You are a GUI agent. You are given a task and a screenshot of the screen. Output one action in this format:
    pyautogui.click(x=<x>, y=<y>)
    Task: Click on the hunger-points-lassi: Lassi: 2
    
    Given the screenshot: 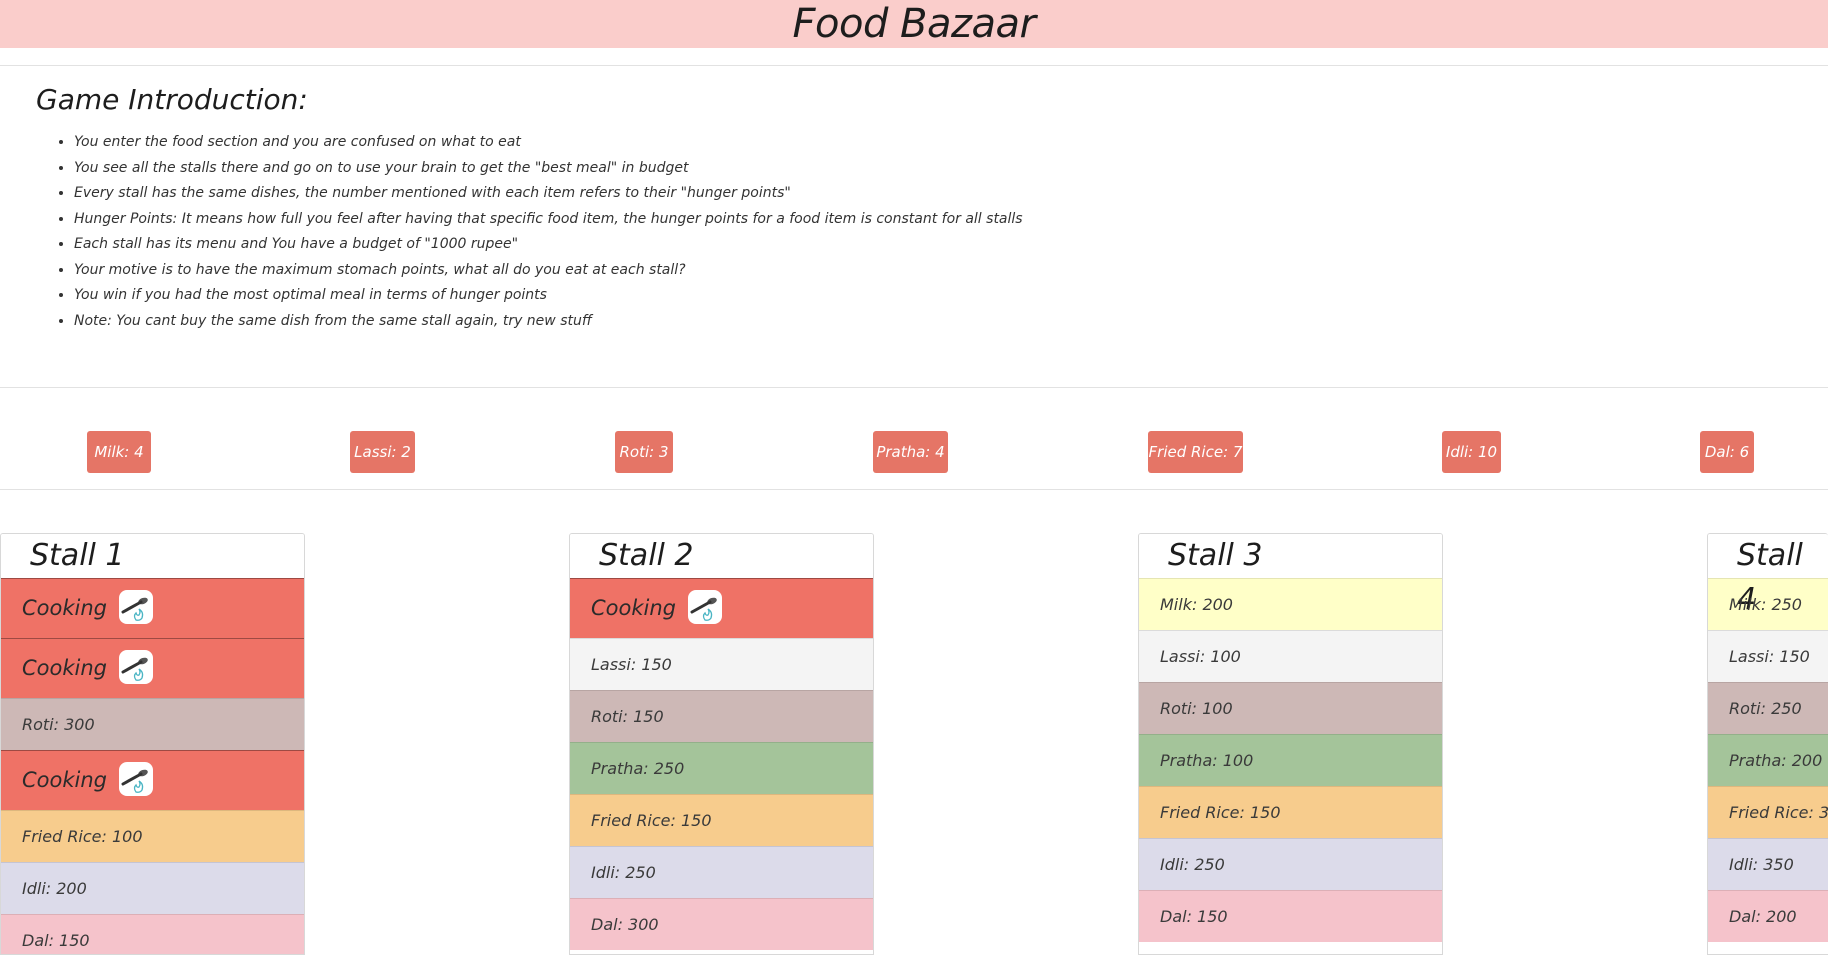 What is the action you would take?
    pyautogui.click(x=382, y=452)
    